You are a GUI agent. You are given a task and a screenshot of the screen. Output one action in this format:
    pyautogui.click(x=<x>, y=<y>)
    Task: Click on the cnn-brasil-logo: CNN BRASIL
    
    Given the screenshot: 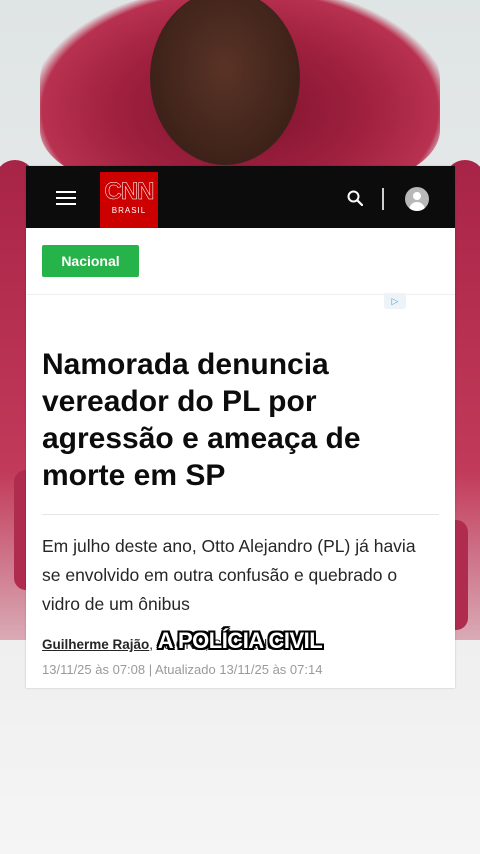 What is the action you would take?
    pyautogui.click(x=129, y=200)
    